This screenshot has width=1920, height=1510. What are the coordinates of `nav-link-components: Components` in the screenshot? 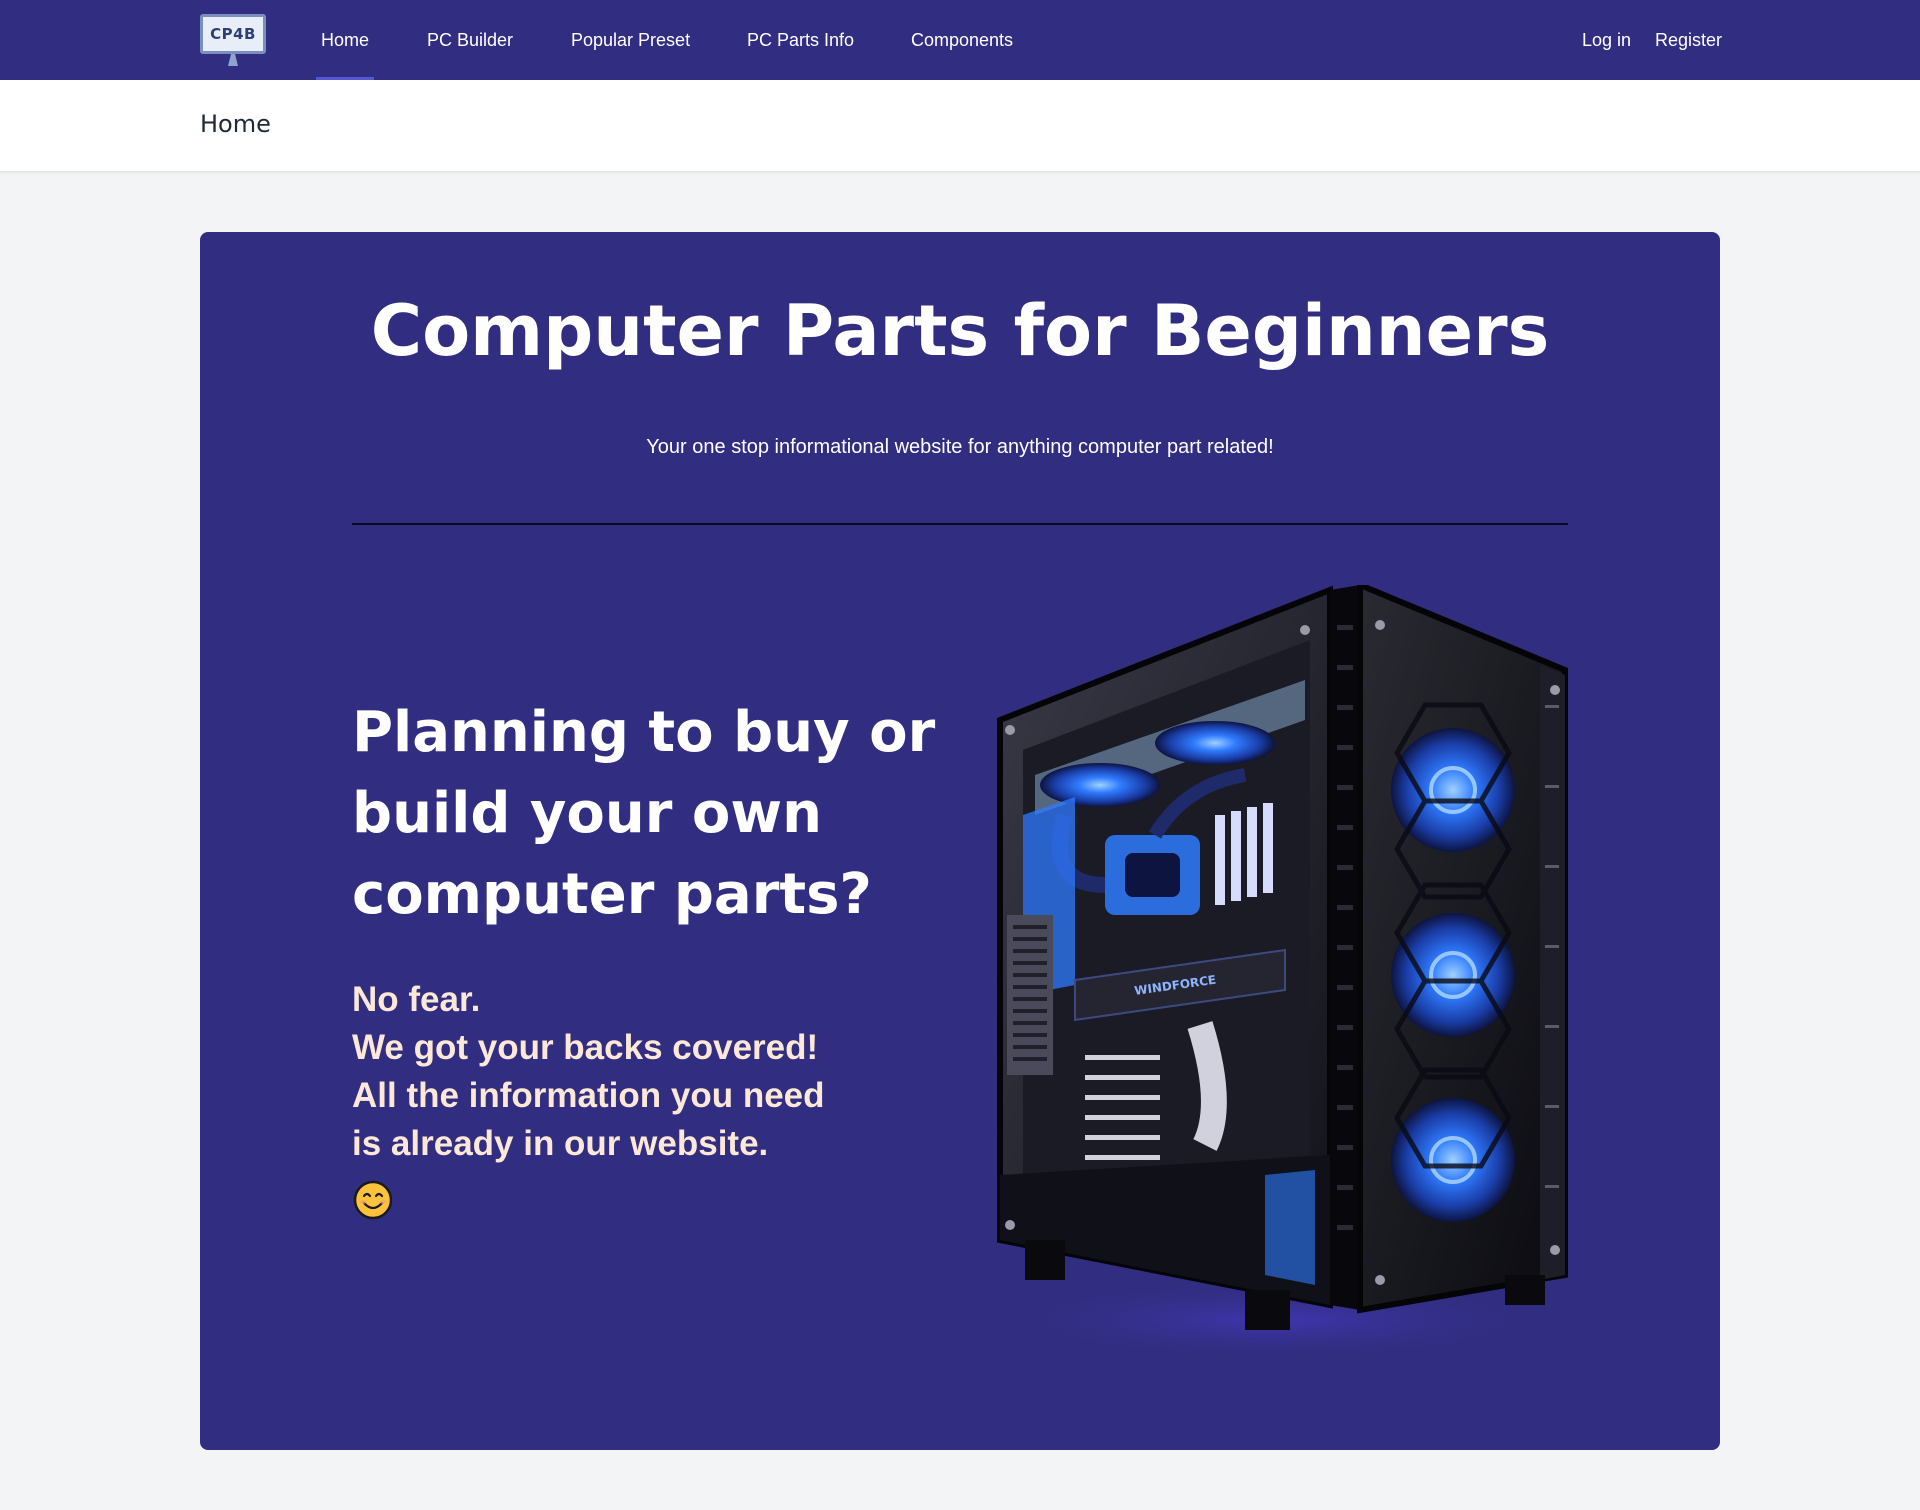 It's located at (962, 40).